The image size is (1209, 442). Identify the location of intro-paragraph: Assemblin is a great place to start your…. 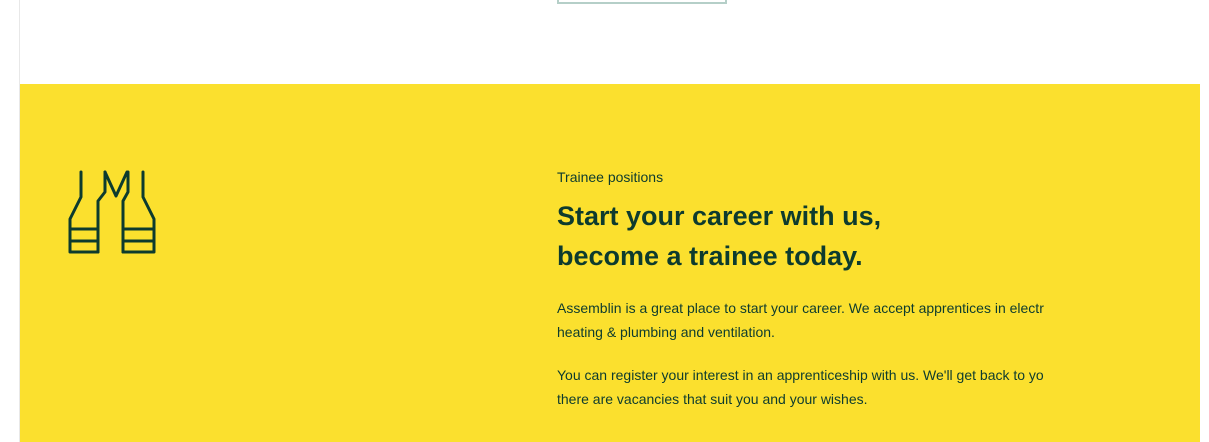
(878, 320).